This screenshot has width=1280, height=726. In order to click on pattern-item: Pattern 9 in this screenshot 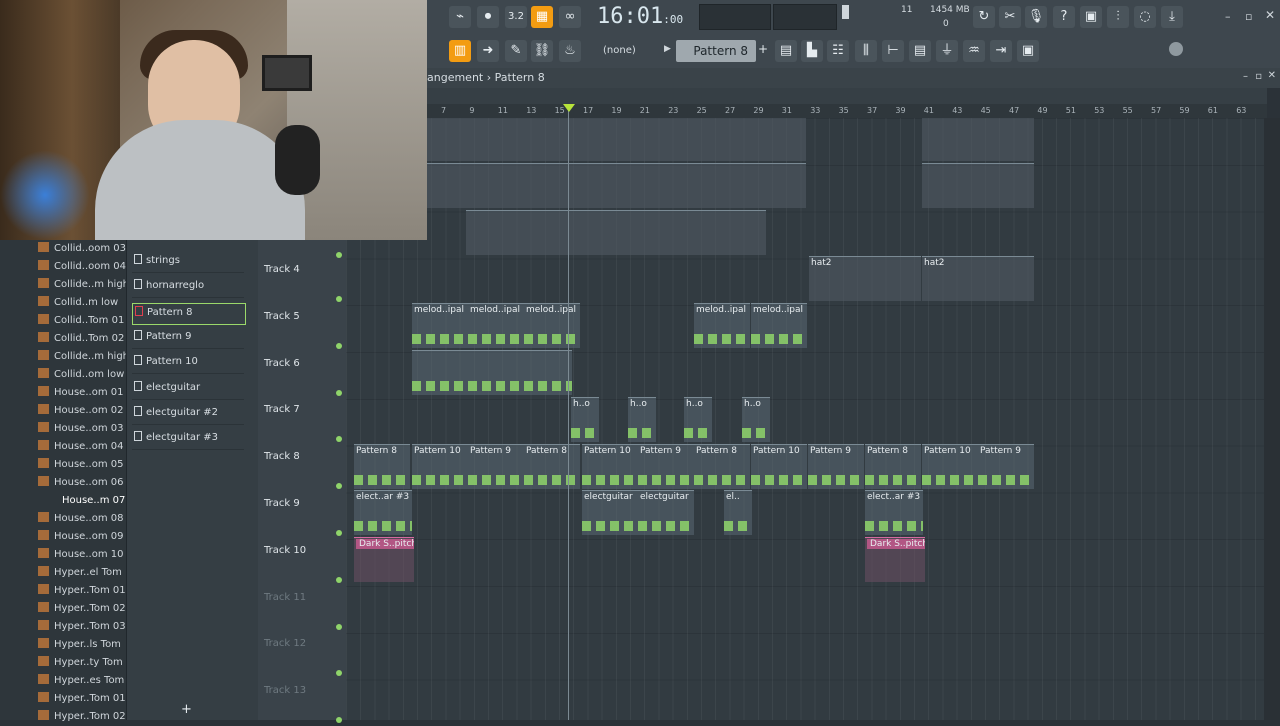, I will do `click(188, 338)`.